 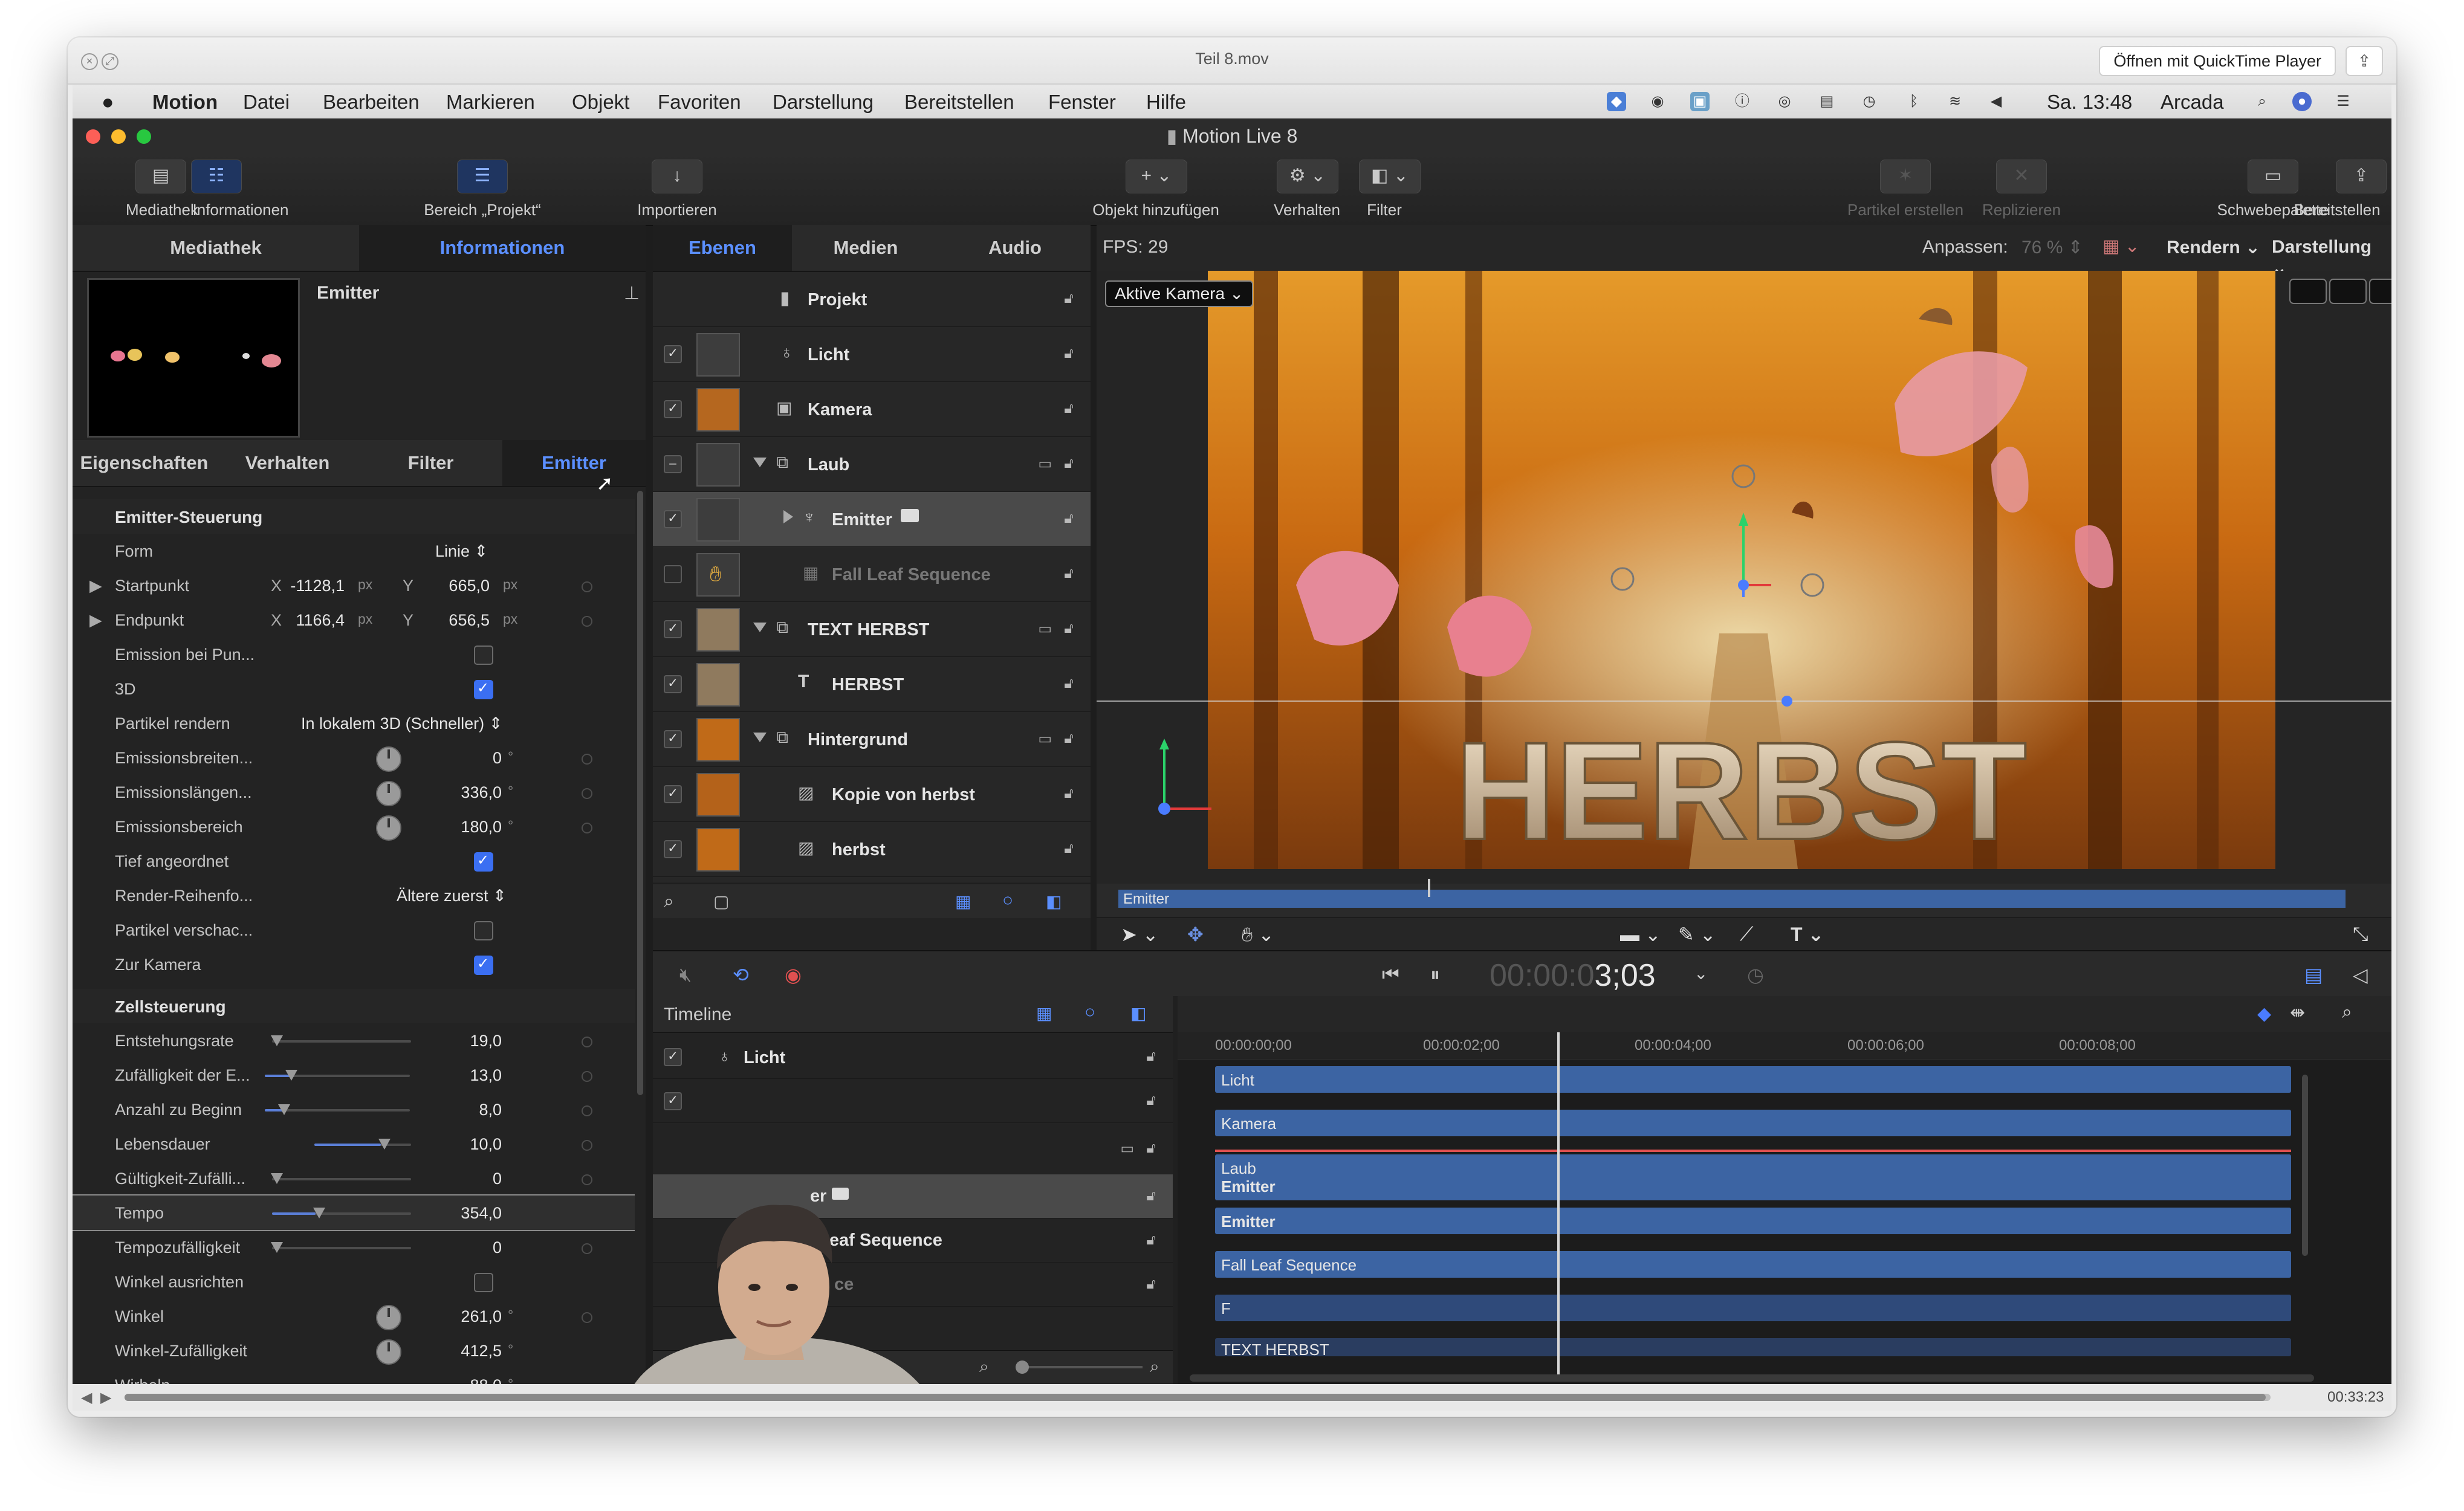 What do you see at coordinates (632, 293) in the screenshot?
I see `pin-icon: ⊥` at bounding box center [632, 293].